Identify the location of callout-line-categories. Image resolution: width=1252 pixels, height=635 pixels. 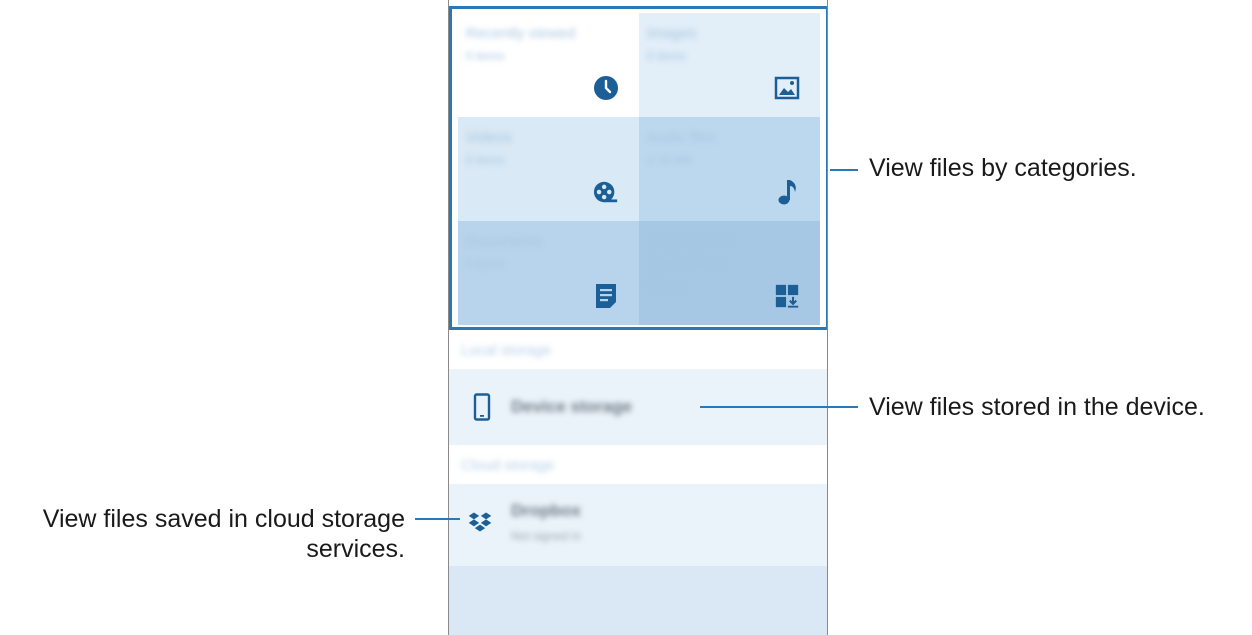
(844, 170).